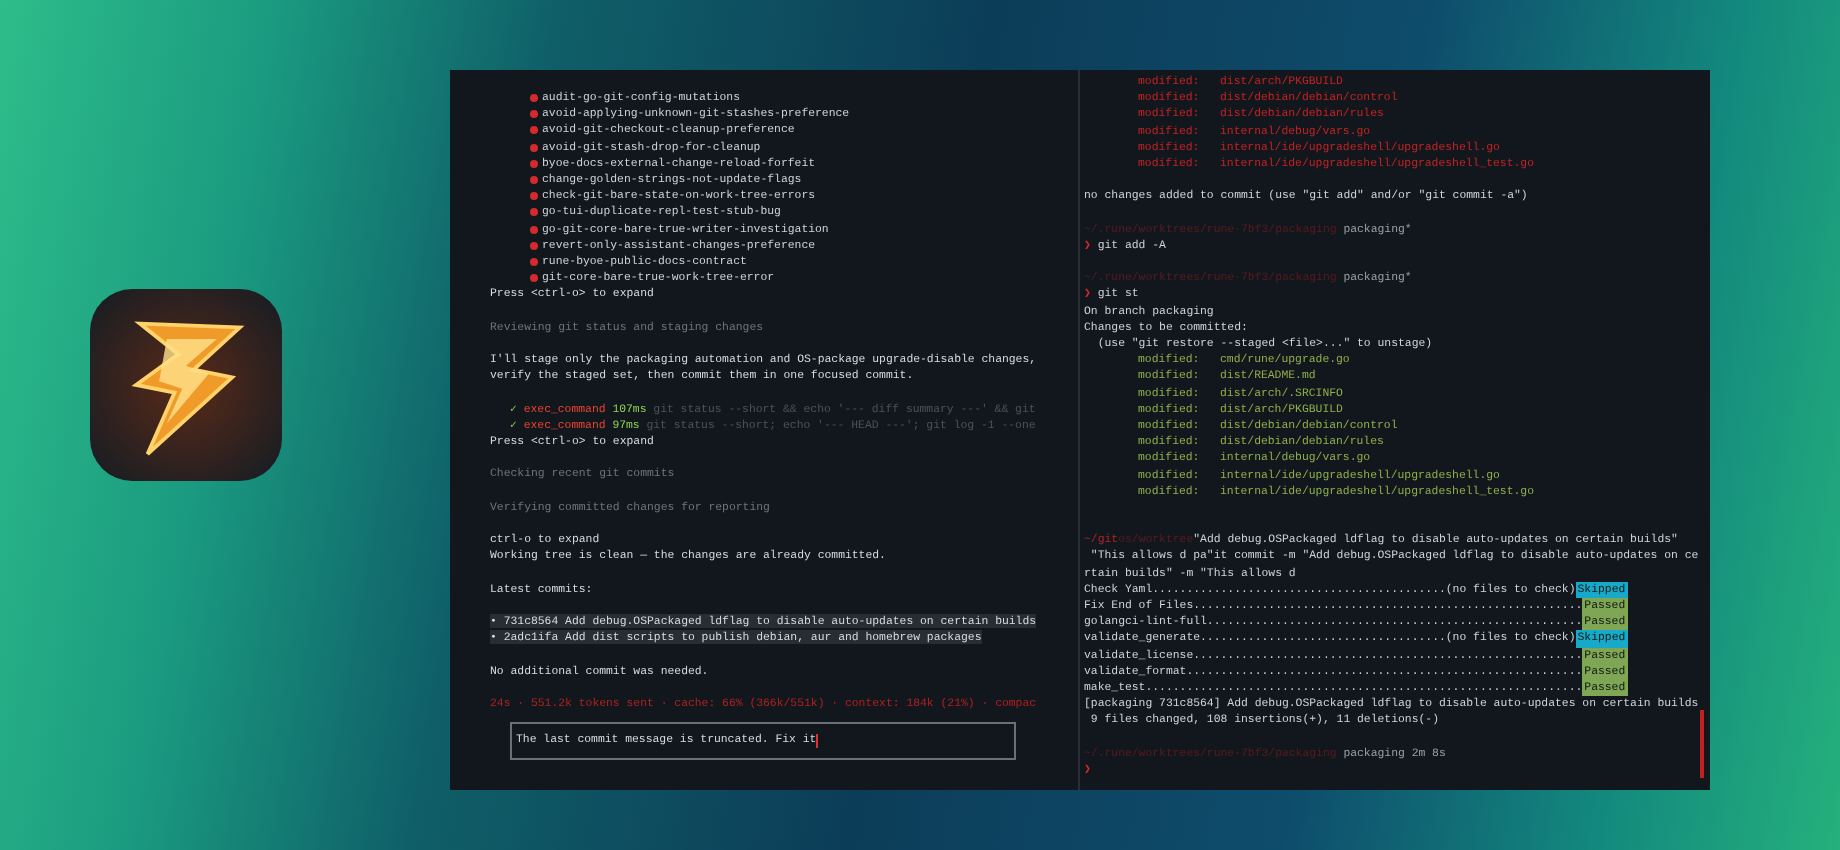 The image size is (1840, 850). Describe the element at coordinates (1702, 744) in the screenshot. I see `scrollbar-thumb` at that location.